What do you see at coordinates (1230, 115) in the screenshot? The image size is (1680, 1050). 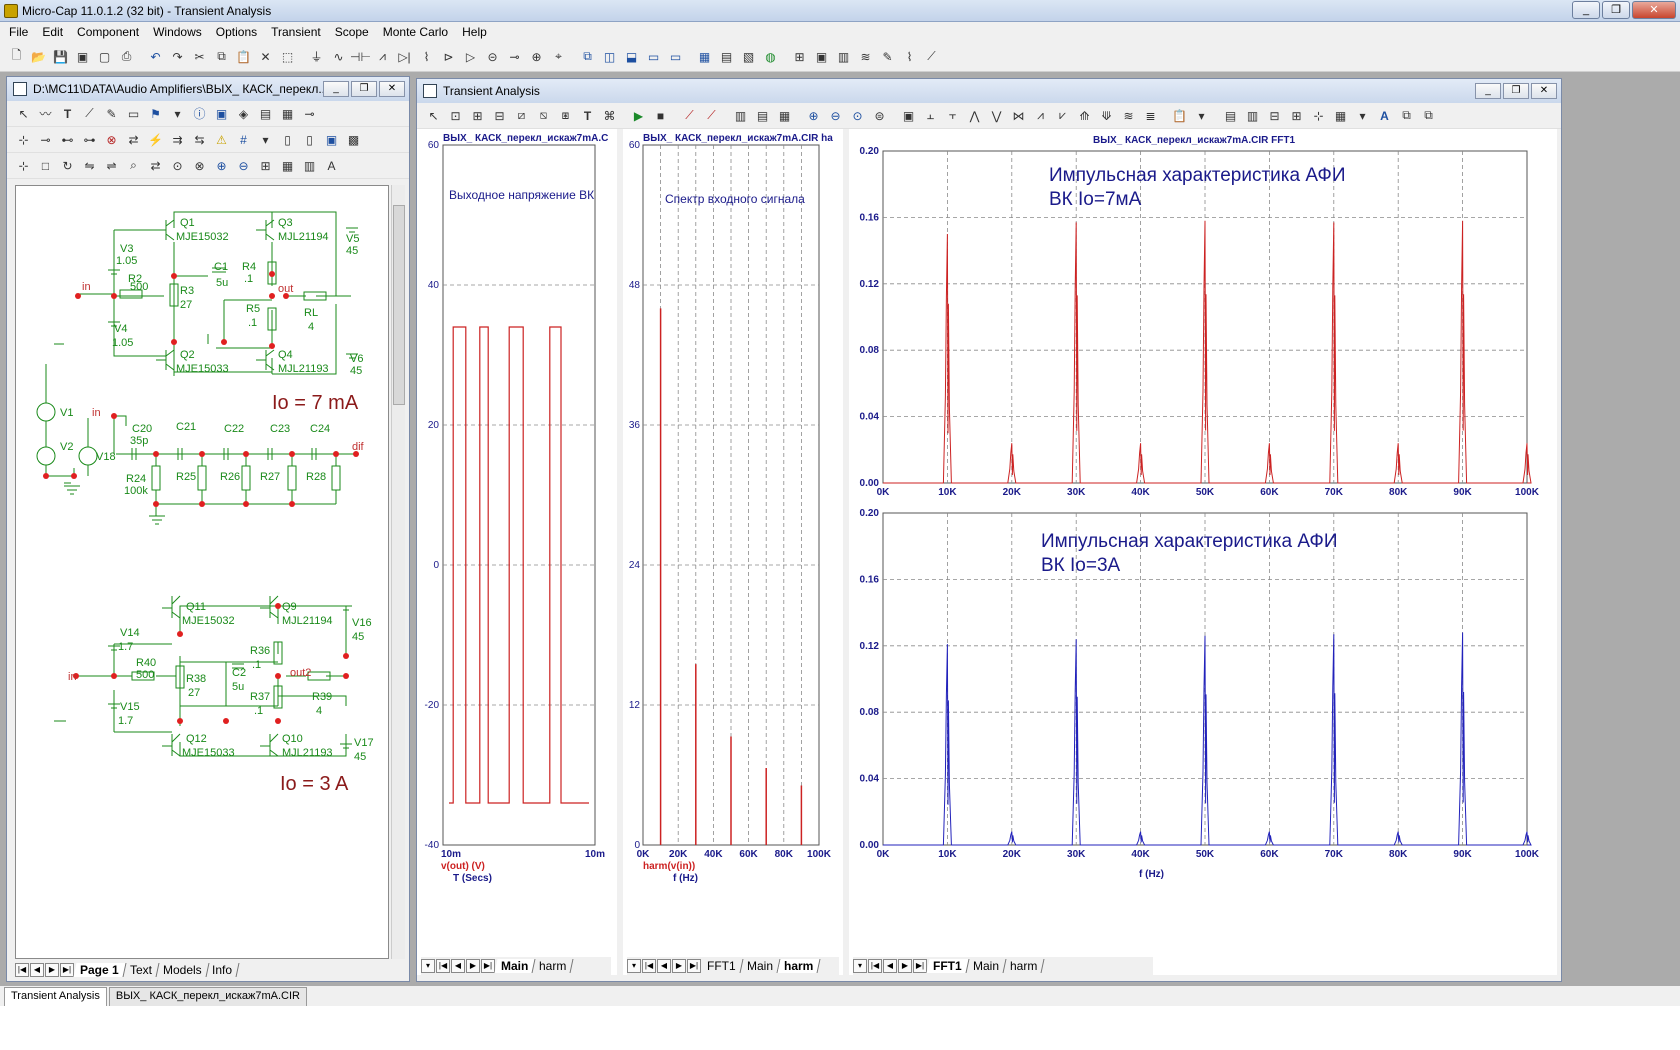 I see `data-points-icon: ▤` at bounding box center [1230, 115].